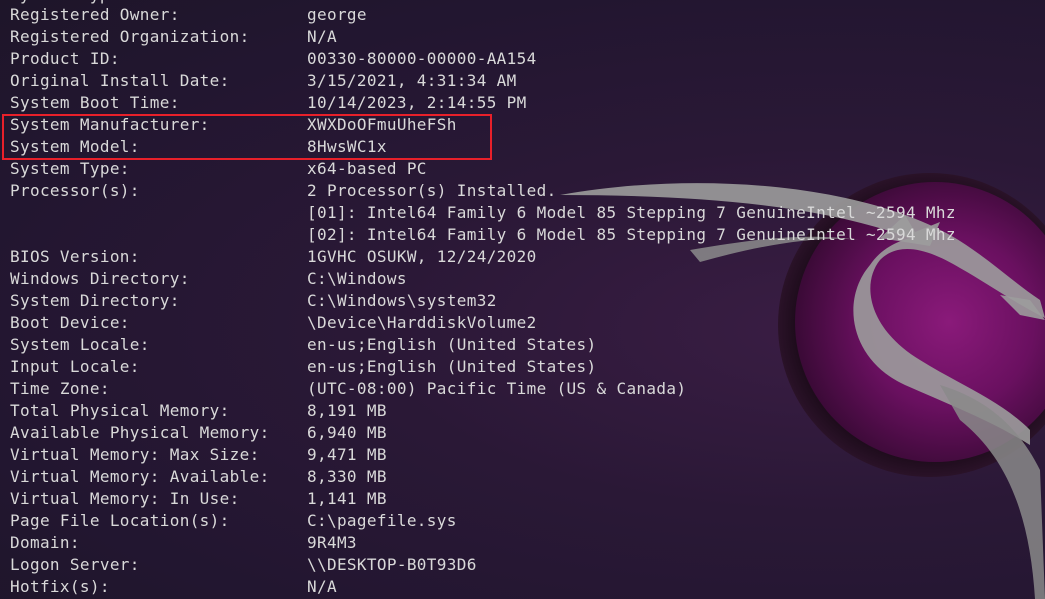 The width and height of the screenshot is (1045, 599). Describe the element at coordinates (188, 14) in the screenshot. I see `terminal-line-registered-owner: Registered Owner: george` at that location.